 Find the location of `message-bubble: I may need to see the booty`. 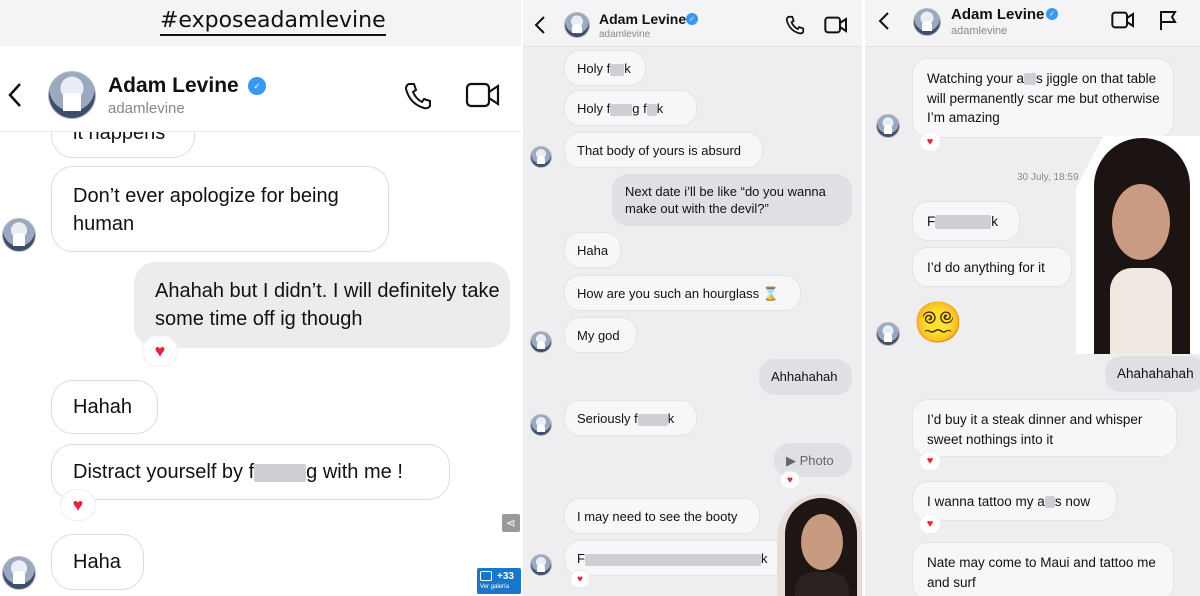

message-bubble: I may need to see the booty is located at coordinates (662, 516).